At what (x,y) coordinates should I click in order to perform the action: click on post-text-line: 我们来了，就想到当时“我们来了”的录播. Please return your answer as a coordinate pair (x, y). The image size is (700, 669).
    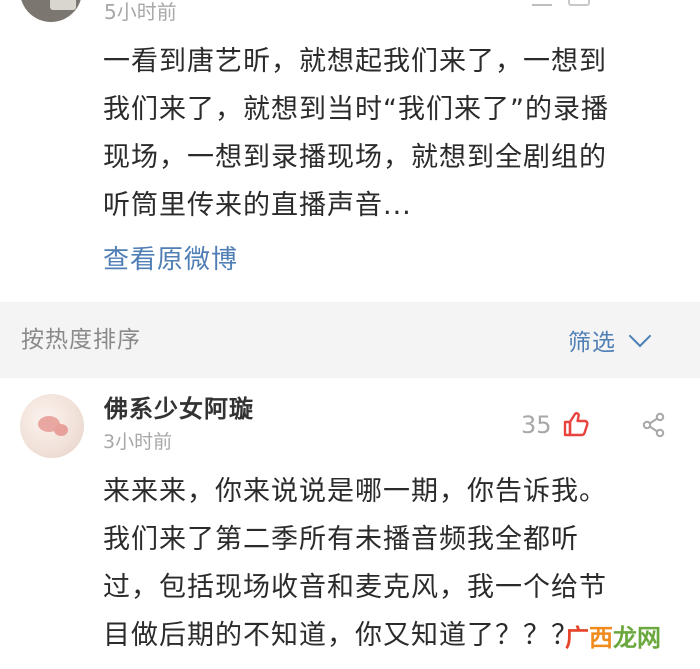
    Looking at the image, I should click on (356, 109).